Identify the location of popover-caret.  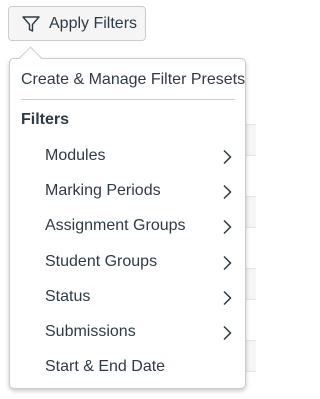
(30, 58).